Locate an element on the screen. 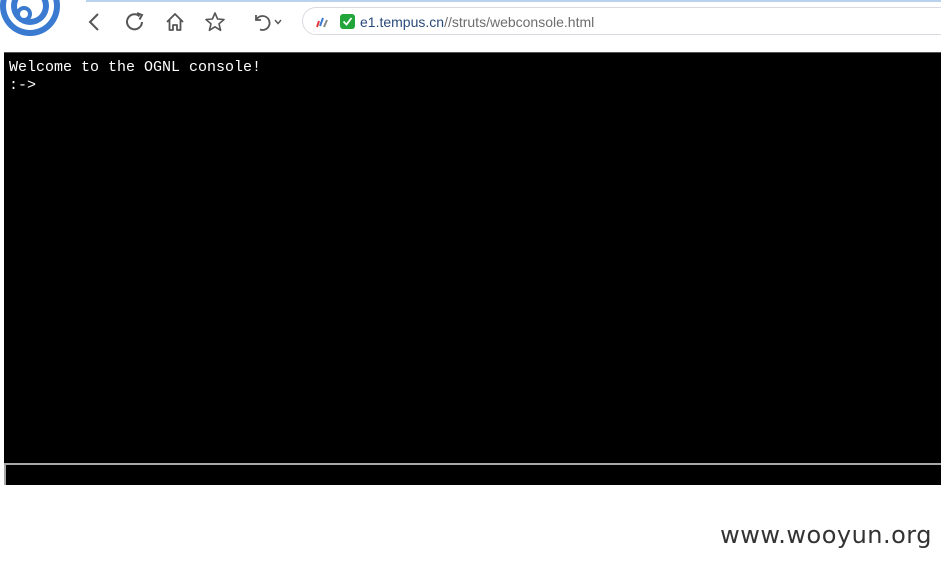  undo-button is located at coordinates (267, 22).